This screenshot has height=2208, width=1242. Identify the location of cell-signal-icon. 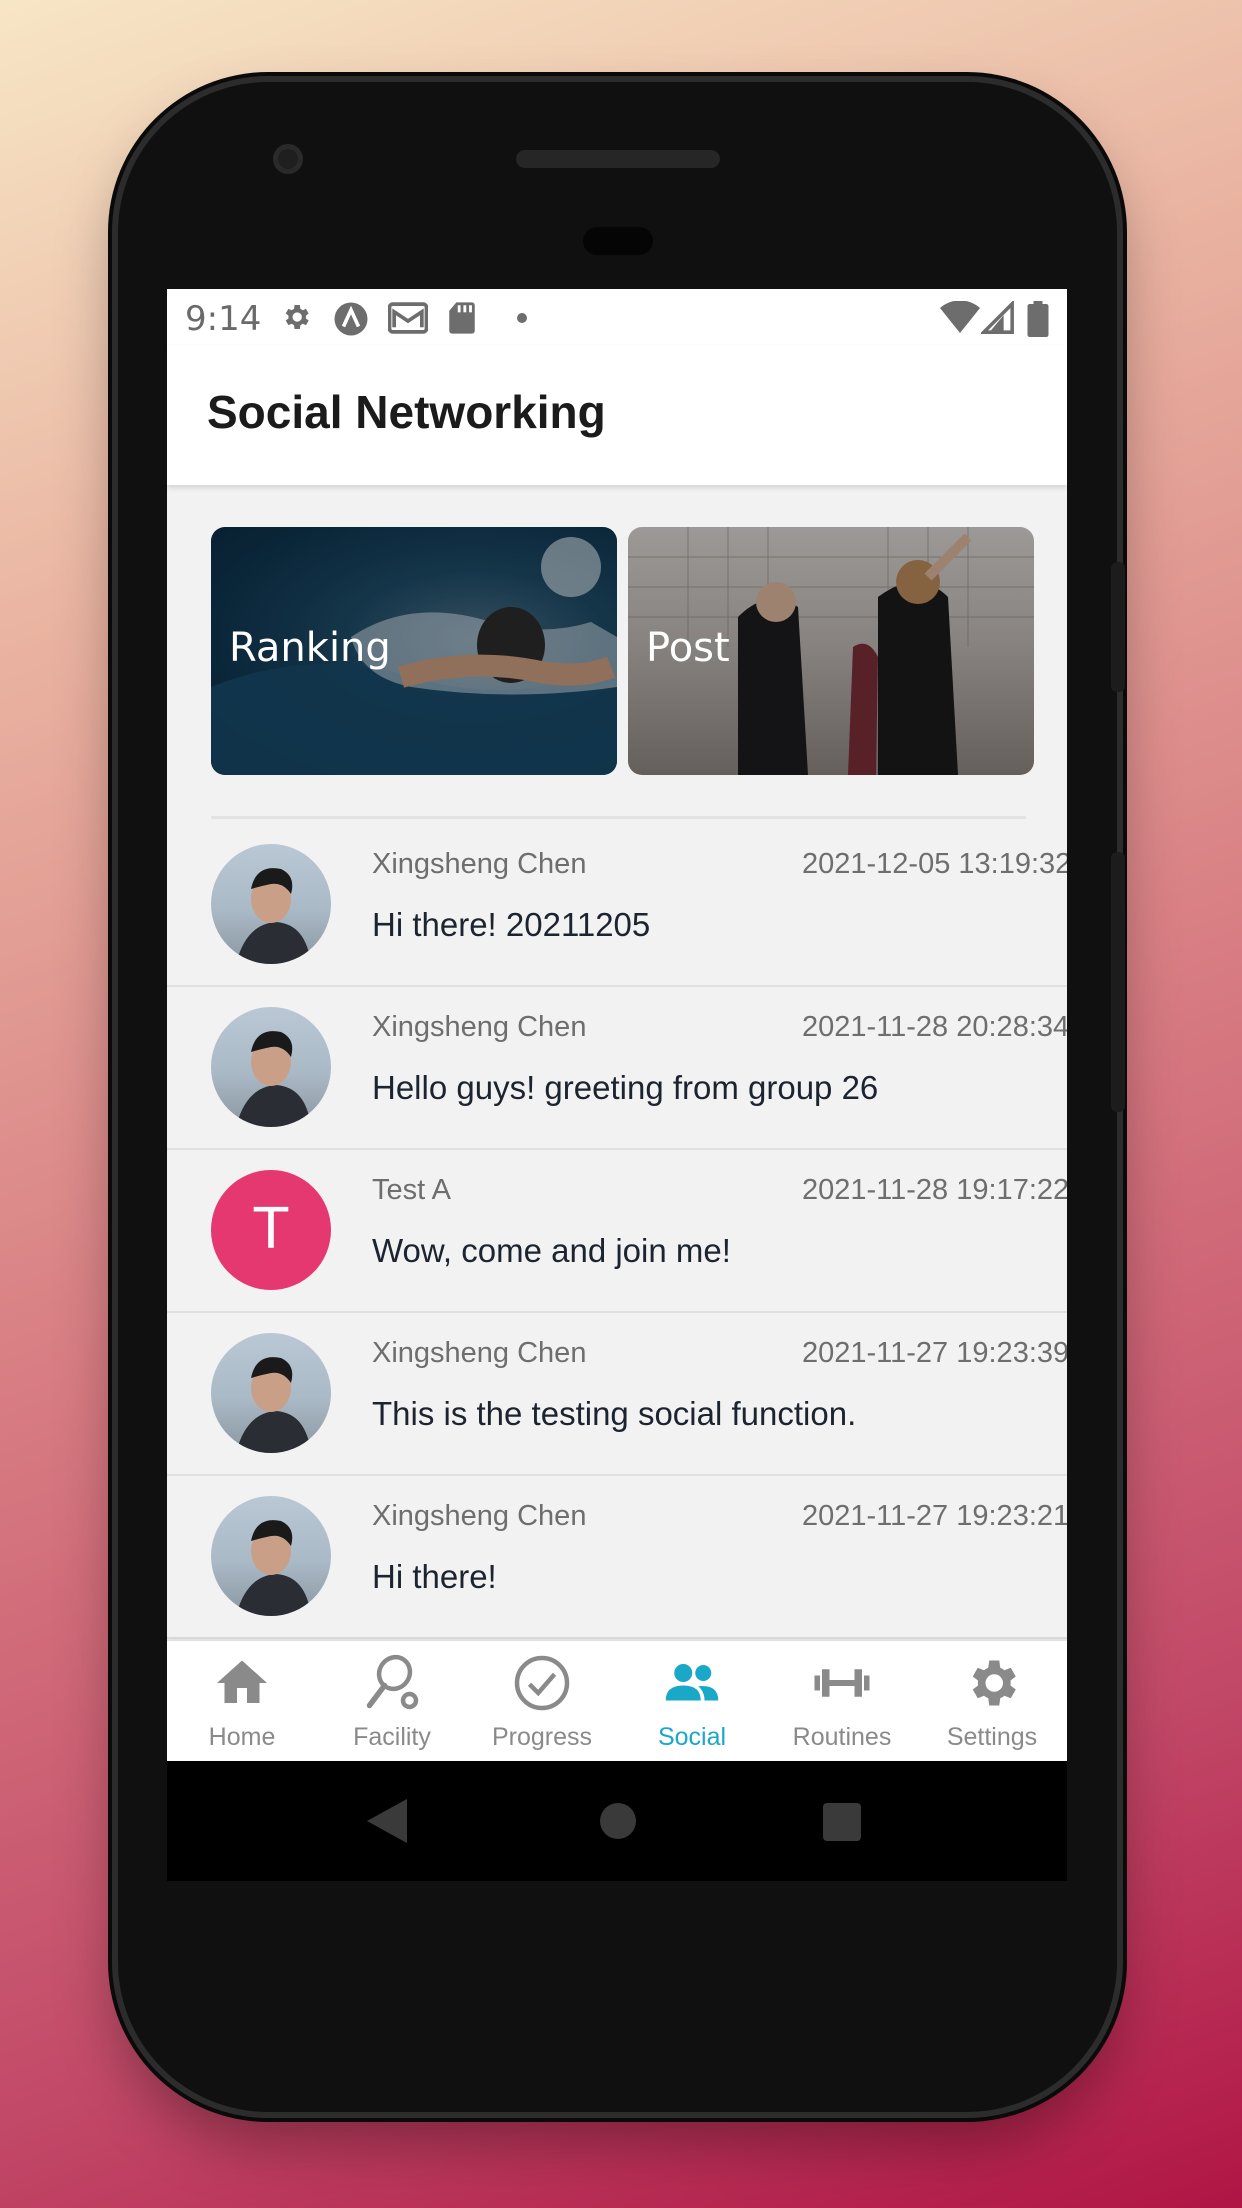
(997, 317).